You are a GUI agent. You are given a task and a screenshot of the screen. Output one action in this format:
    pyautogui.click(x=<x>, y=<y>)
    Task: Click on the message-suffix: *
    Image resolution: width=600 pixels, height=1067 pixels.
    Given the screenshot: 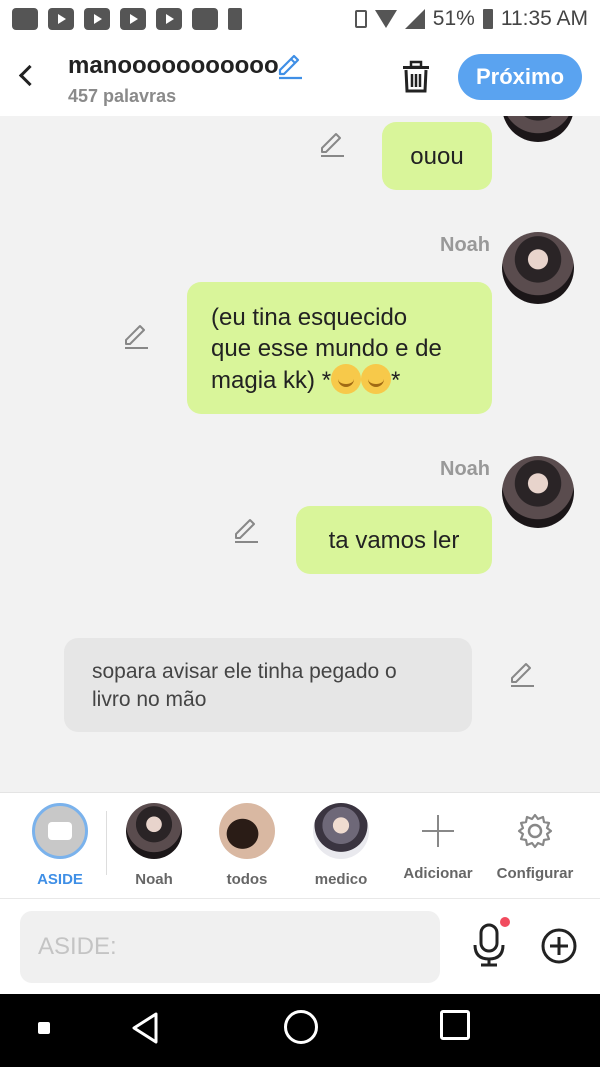 What is the action you would take?
    pyautogui.click(x=396, y=380)
    